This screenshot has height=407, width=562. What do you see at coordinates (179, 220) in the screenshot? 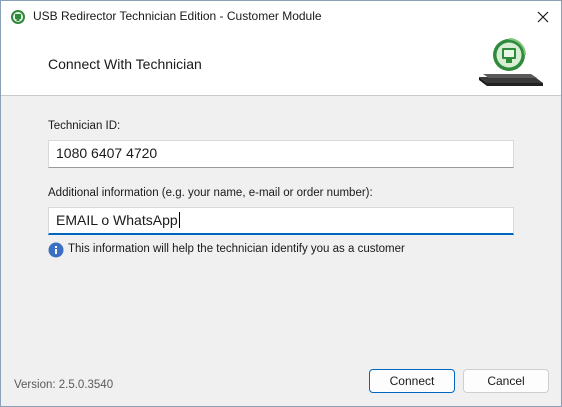
I see `text-caret` at bounding box center [179, 220].